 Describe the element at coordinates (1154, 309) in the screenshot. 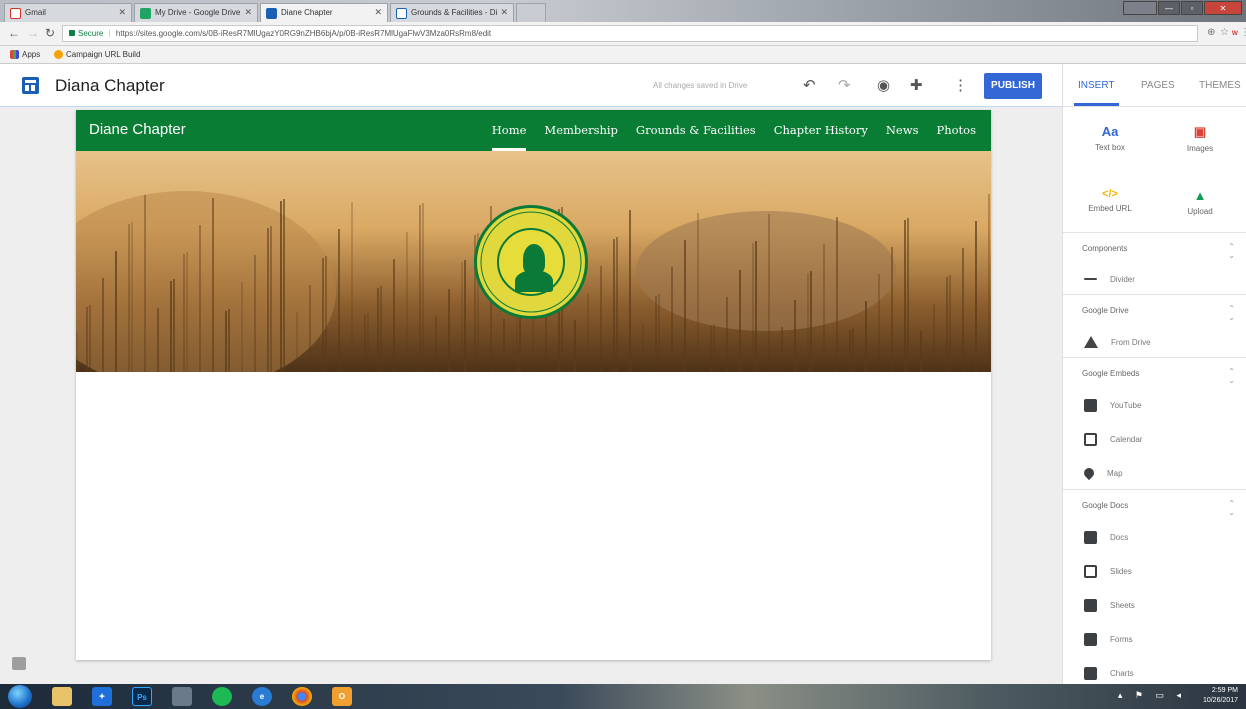

I see `section-google-drive: Google Drive ⌃ ⌄` at that location.